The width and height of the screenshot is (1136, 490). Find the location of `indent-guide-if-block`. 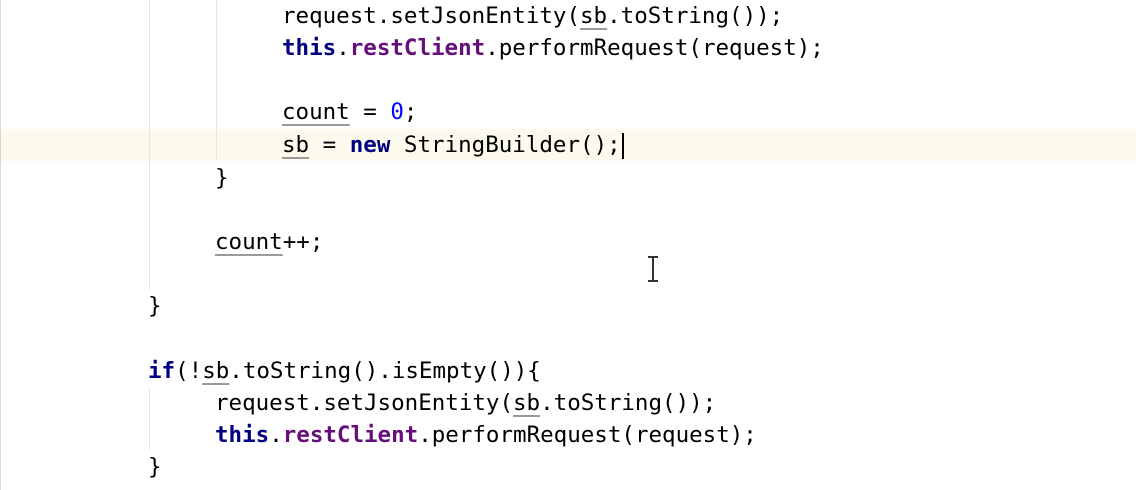

indent-guide-if-block is located at coordinates (149, 419).